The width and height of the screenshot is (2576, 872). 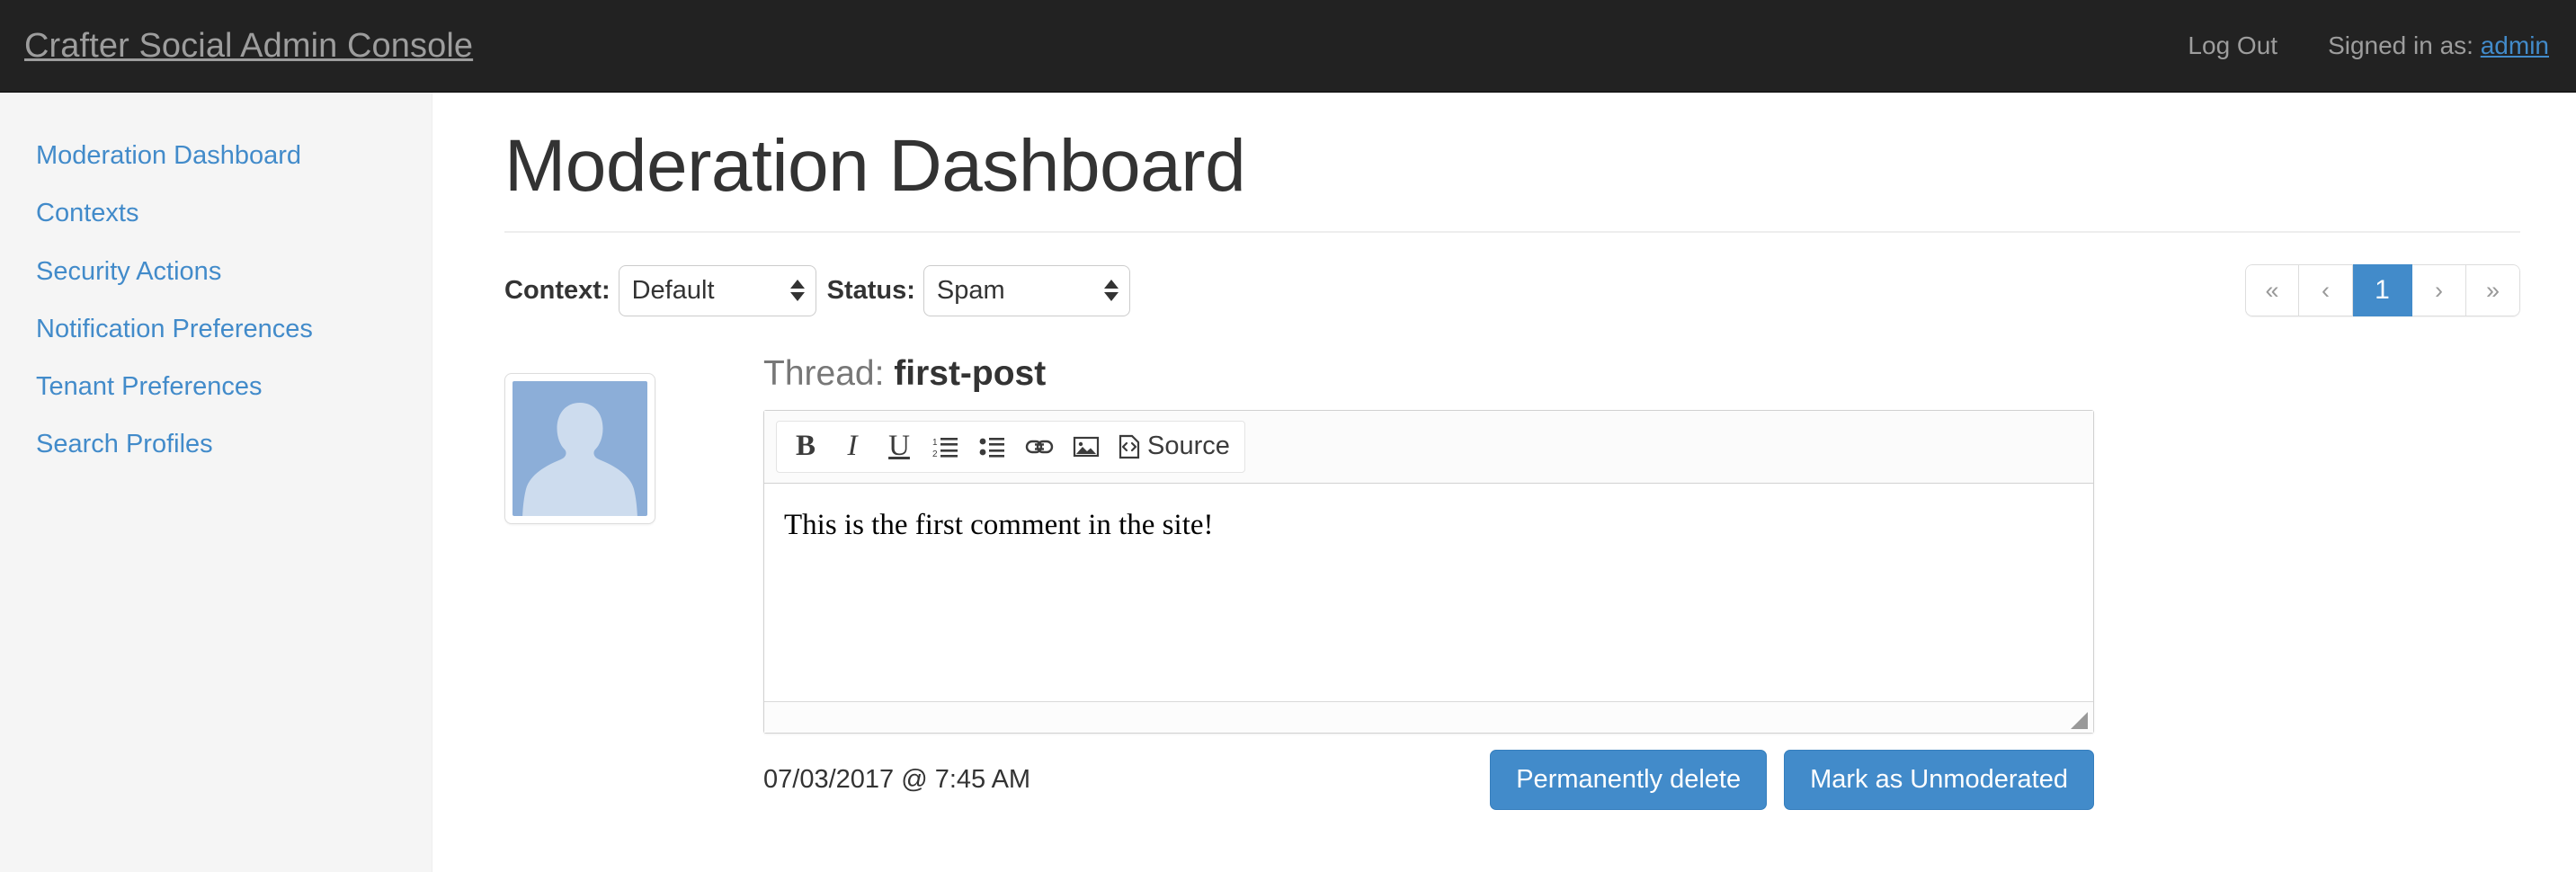 I want to click on numbered-list-icon: 1 2, so click(x=946, y=446).